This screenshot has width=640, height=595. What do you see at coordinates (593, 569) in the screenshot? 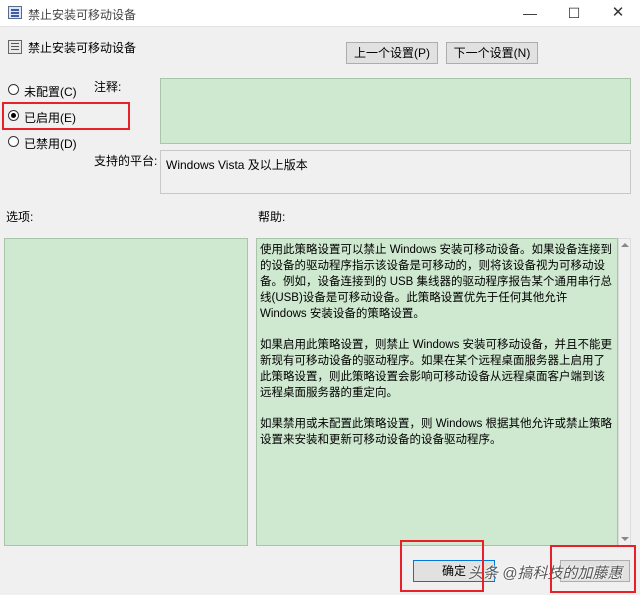
I see `highlight-box-cancel` at bounding box center [593, 569].